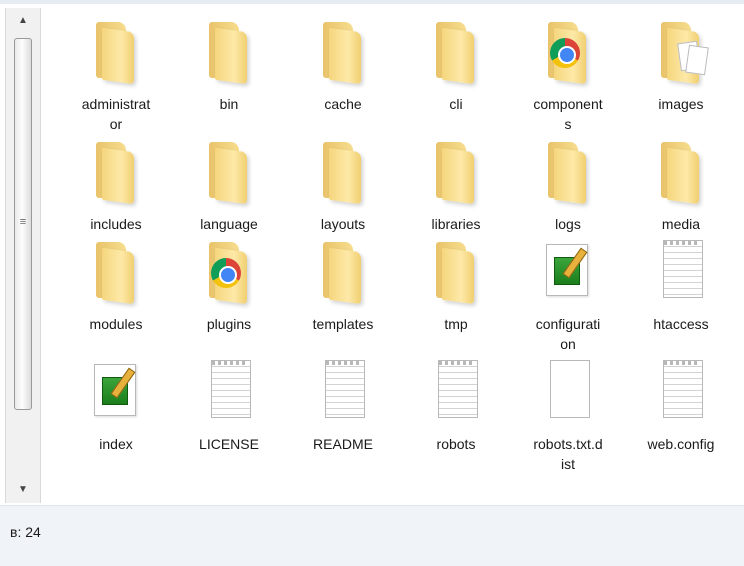  Describe the element at coordinates (229, 224) in the screenshot. I see `file-label: language` at that location.